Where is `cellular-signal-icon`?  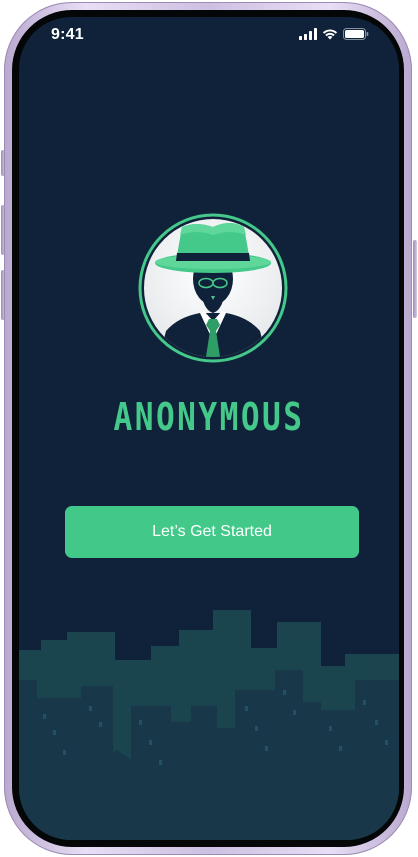 cellular-signal-icon is located at coordinates (308, 34).